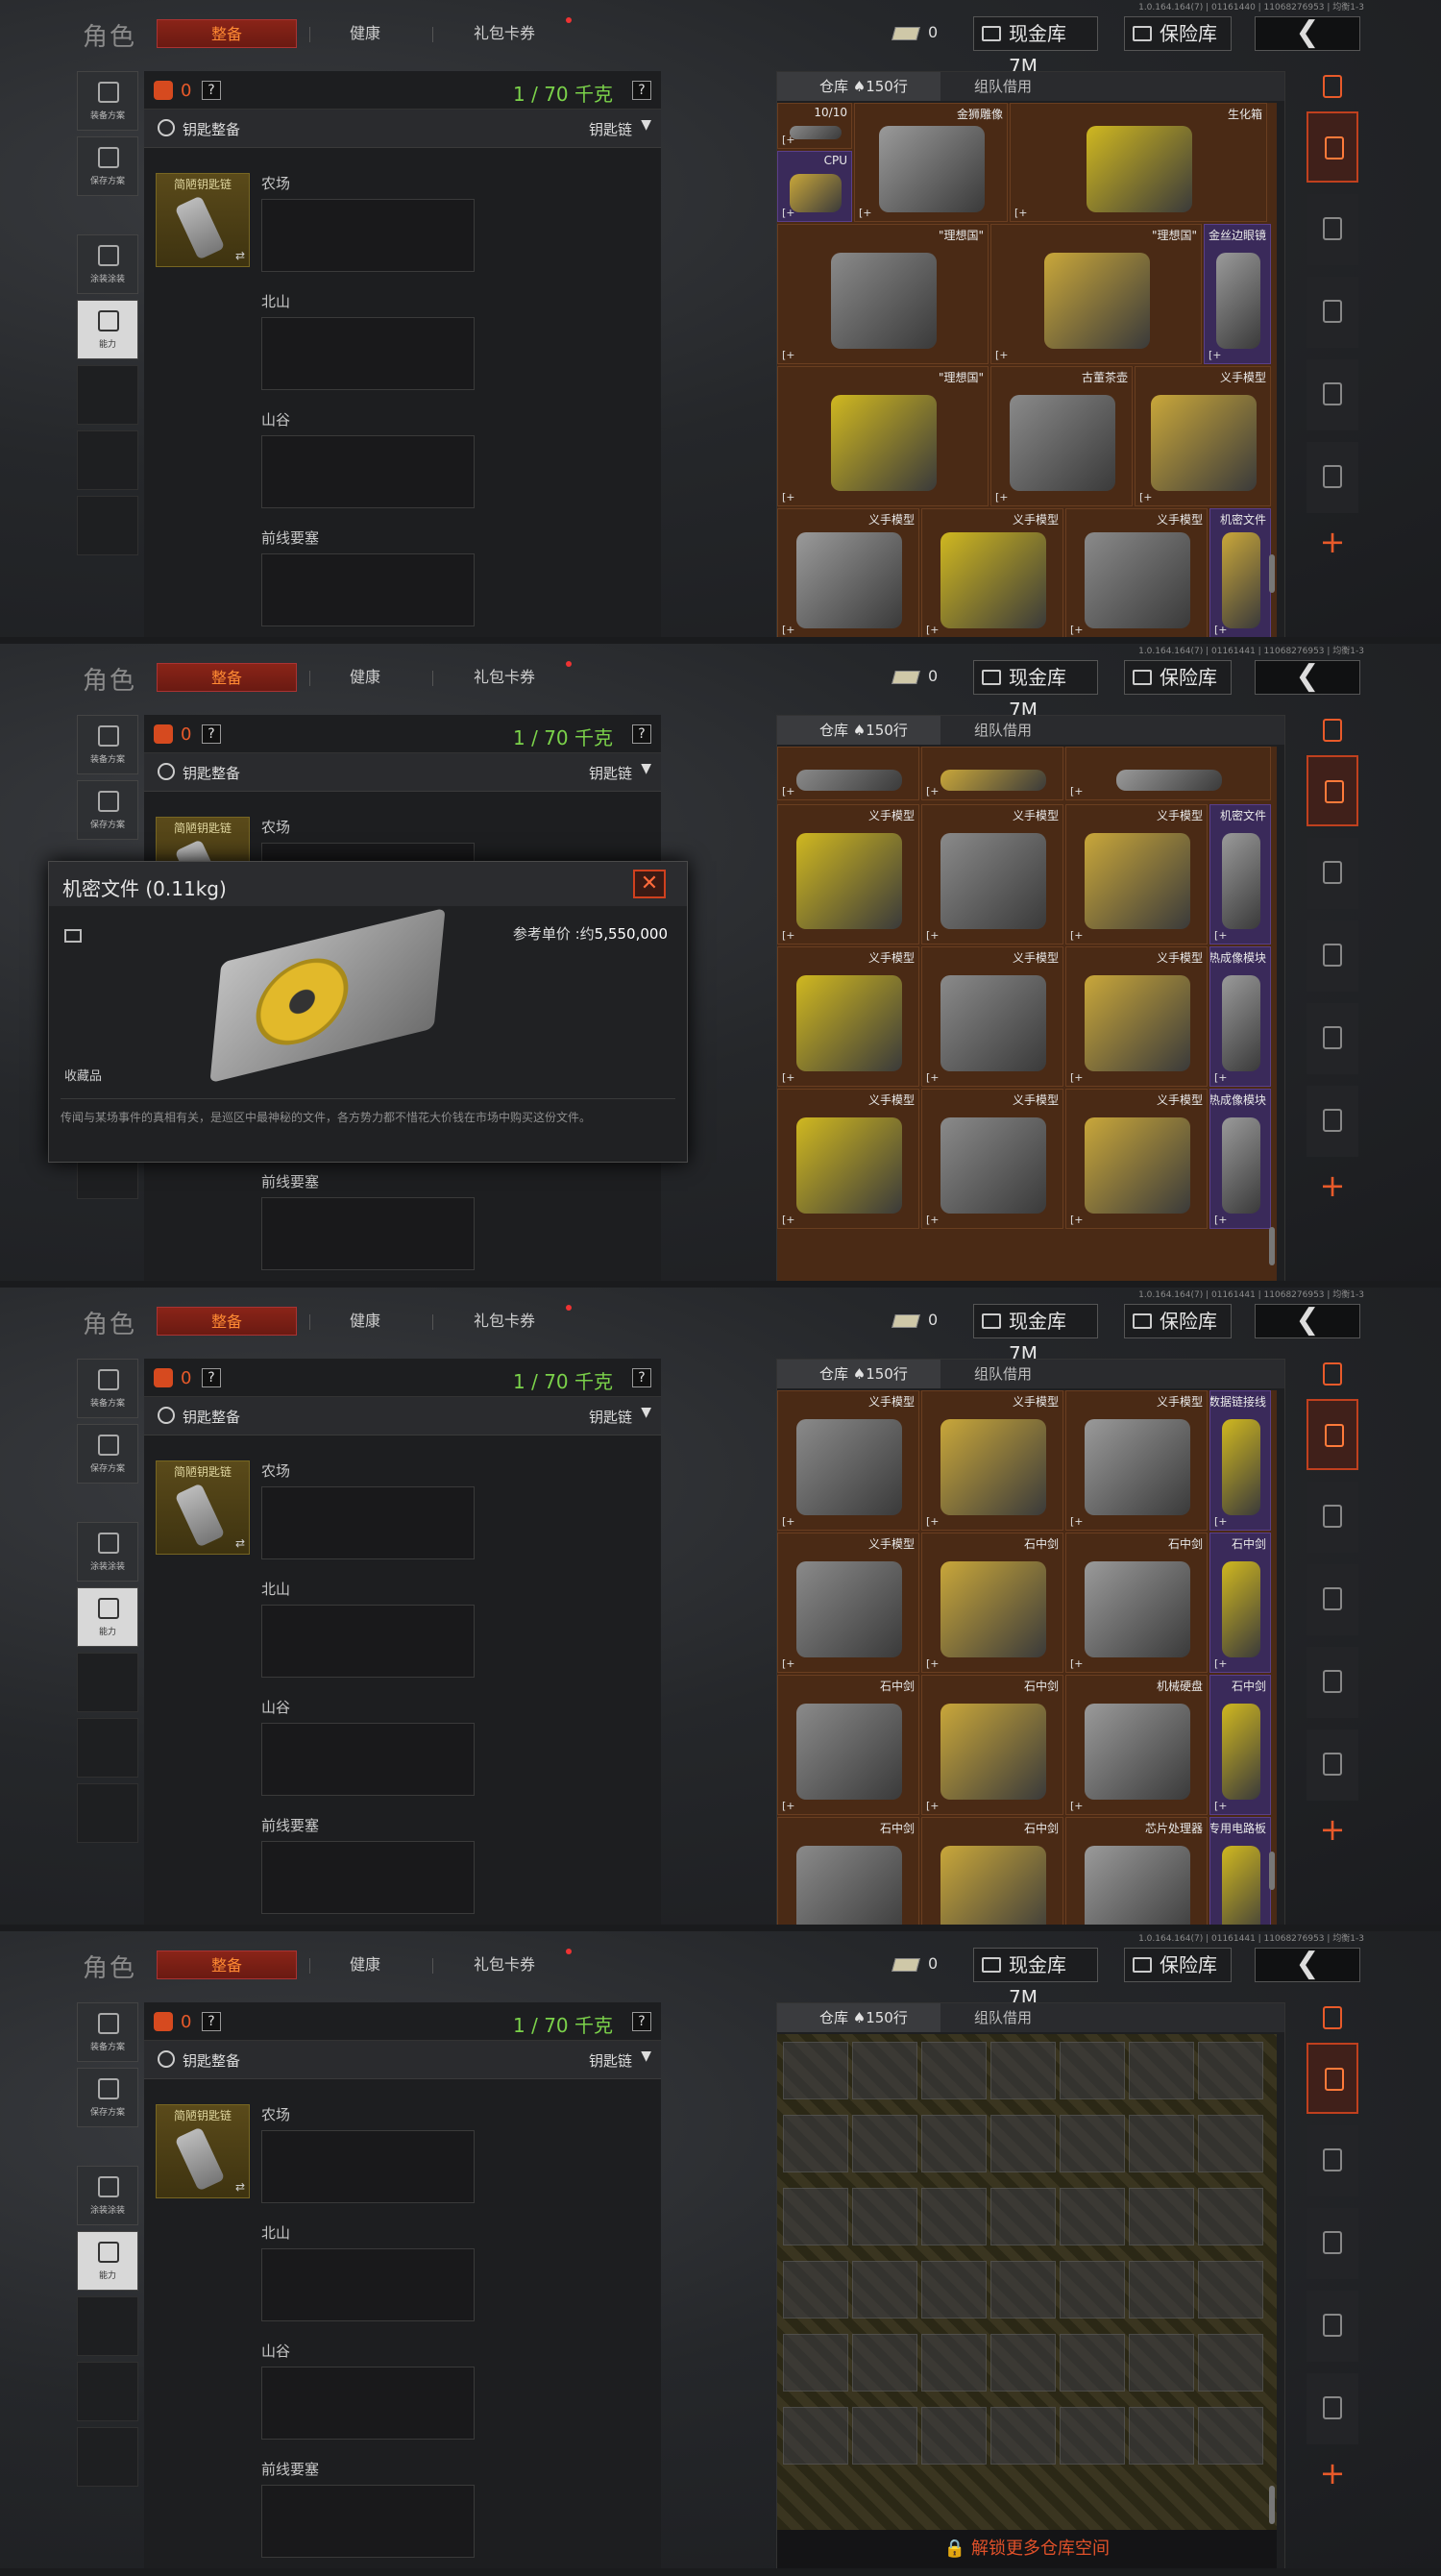  I want to click on save-plan-button: 保存方案, so click(107, 166).